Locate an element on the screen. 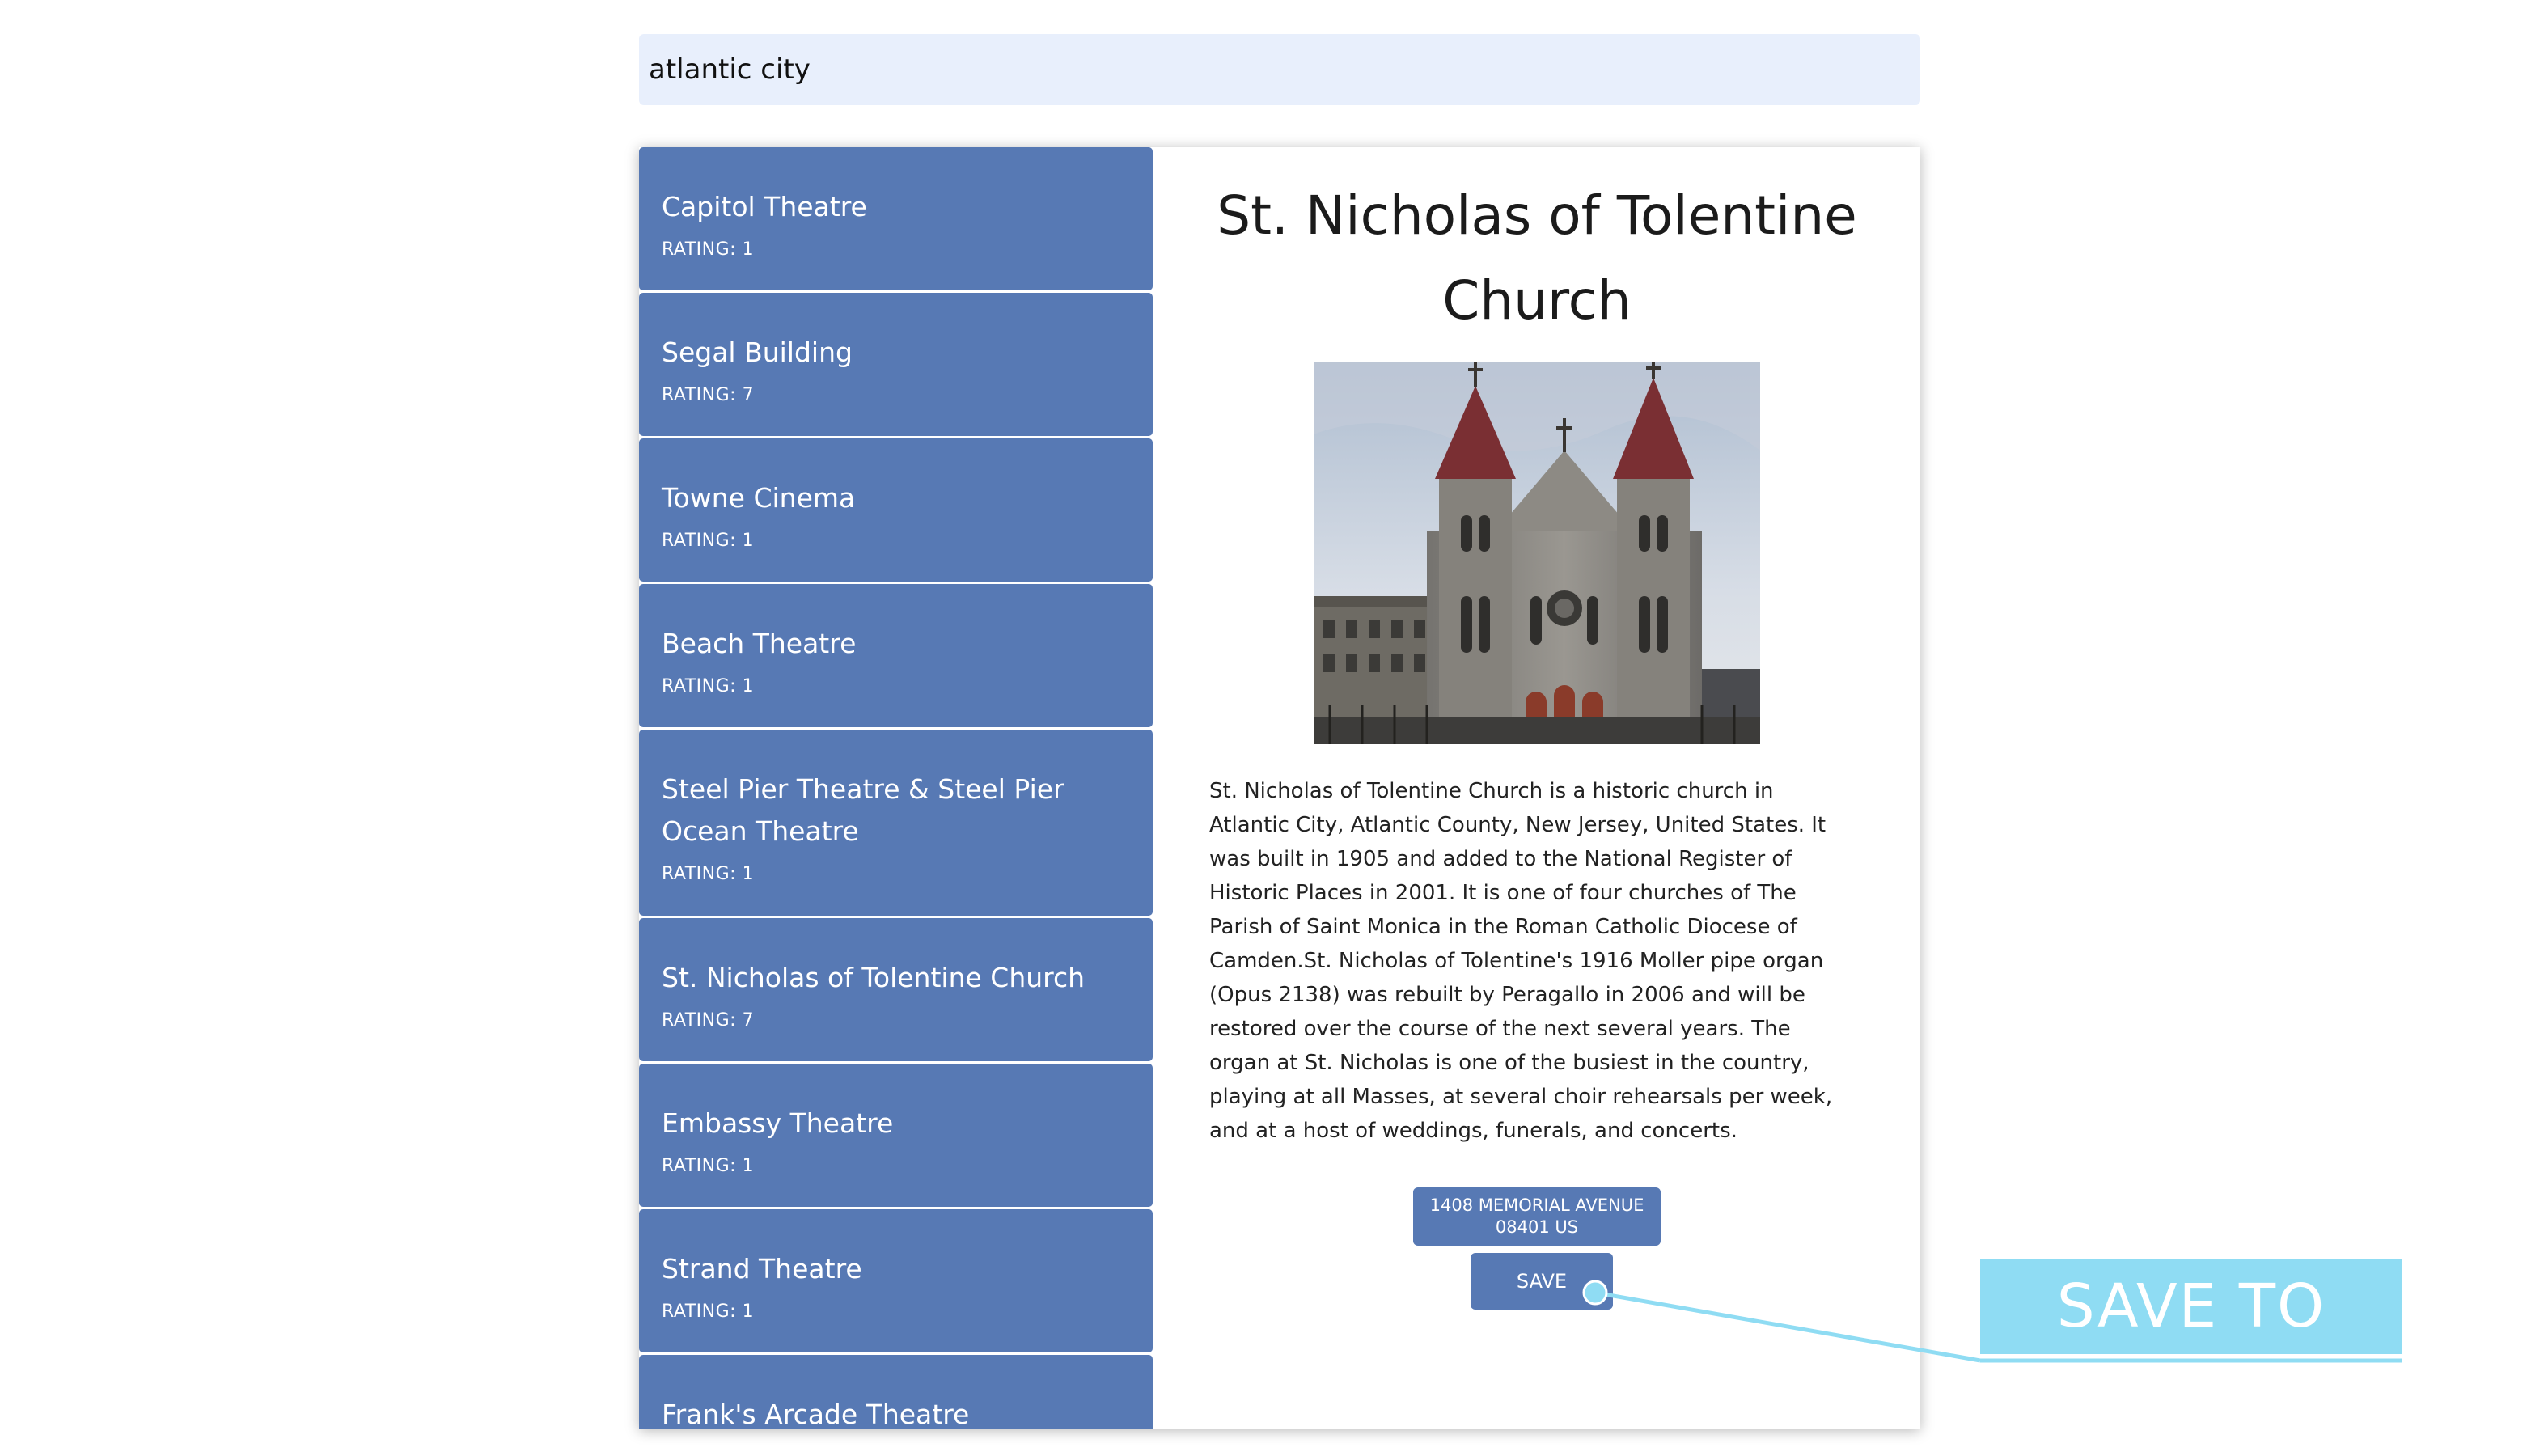 Image resolution: width=2548 pixels, height=1456 pixels. list-item: Beach Theatre RATING: 1 is located at coordinates (896, 655).